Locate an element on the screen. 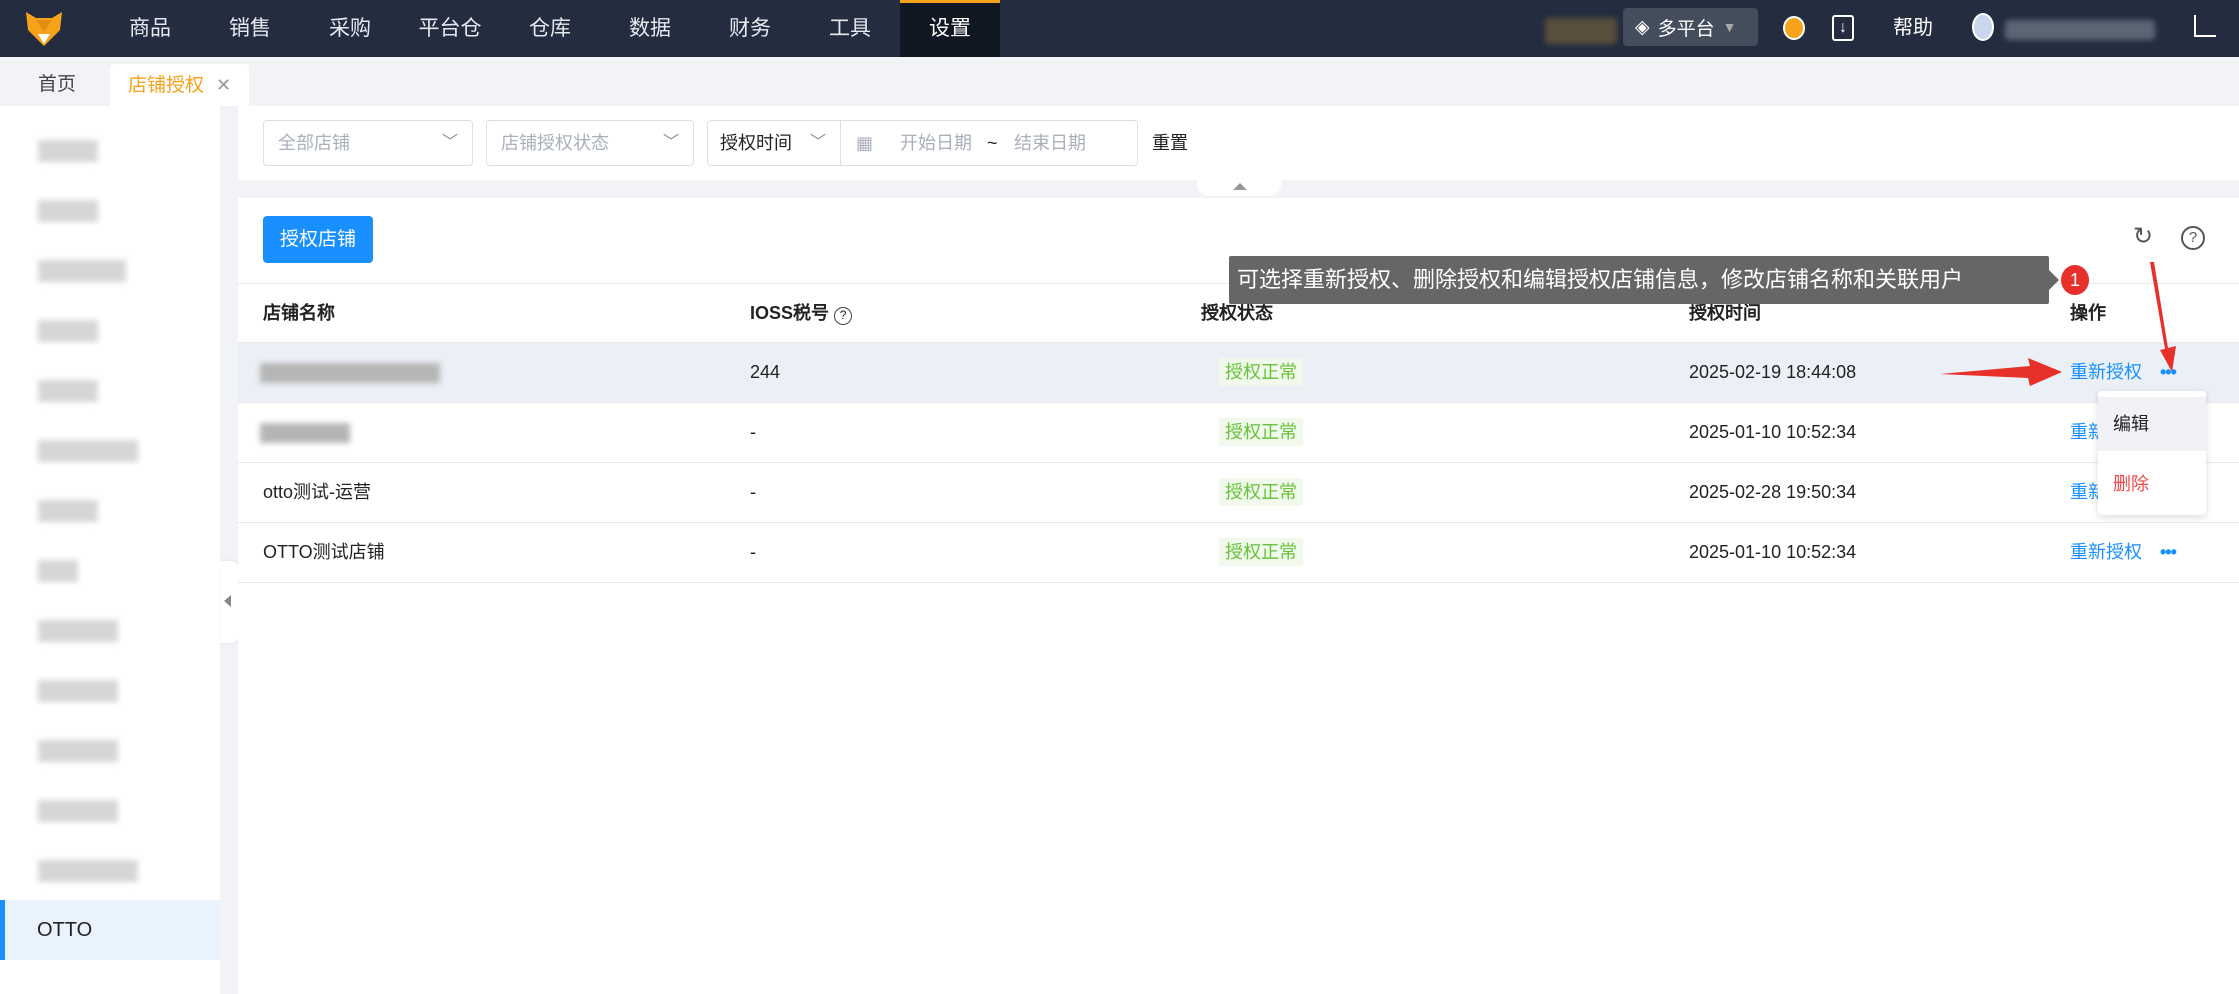 The width and height of the screenshot is (2239, 994). help-circle-icon: ? is located at coordinates (2193, 238).